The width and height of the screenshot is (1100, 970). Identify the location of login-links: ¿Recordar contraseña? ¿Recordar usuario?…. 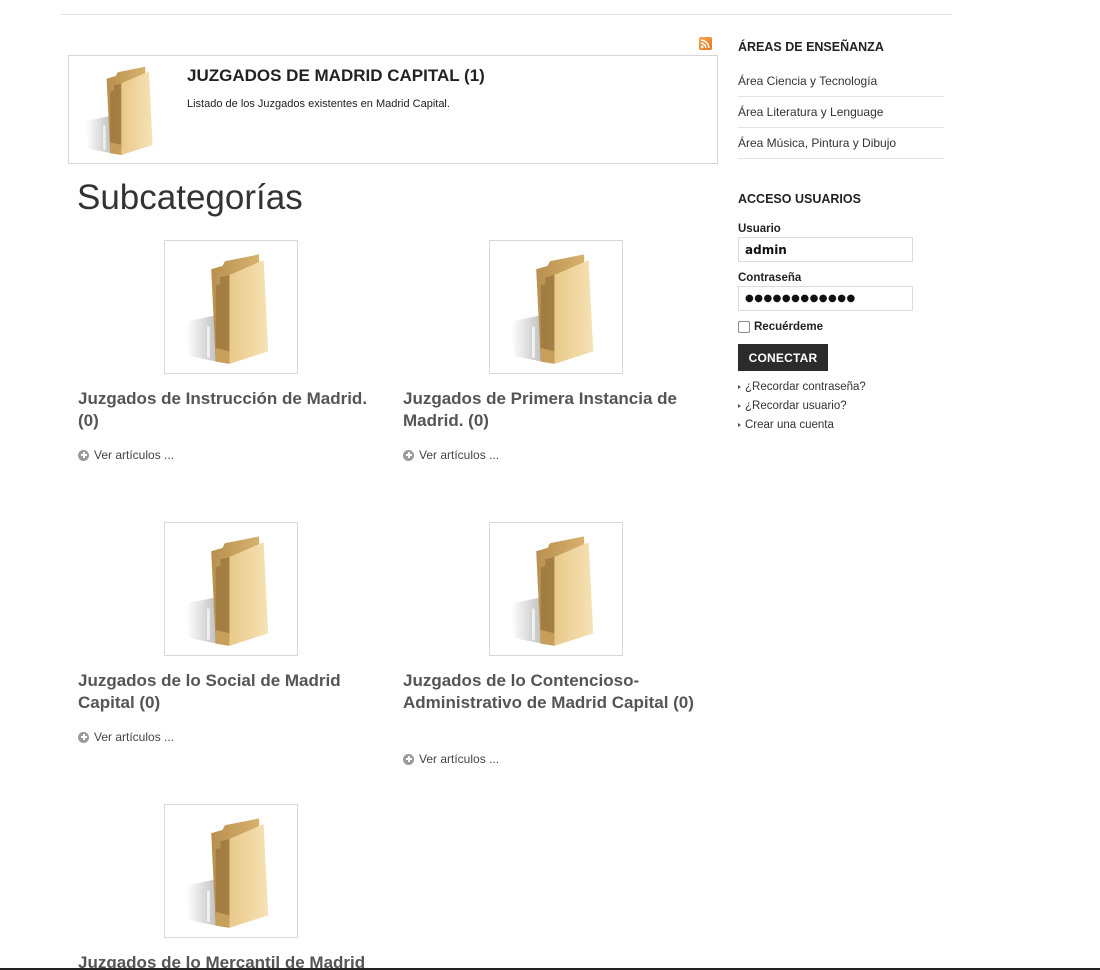
(841, 406).